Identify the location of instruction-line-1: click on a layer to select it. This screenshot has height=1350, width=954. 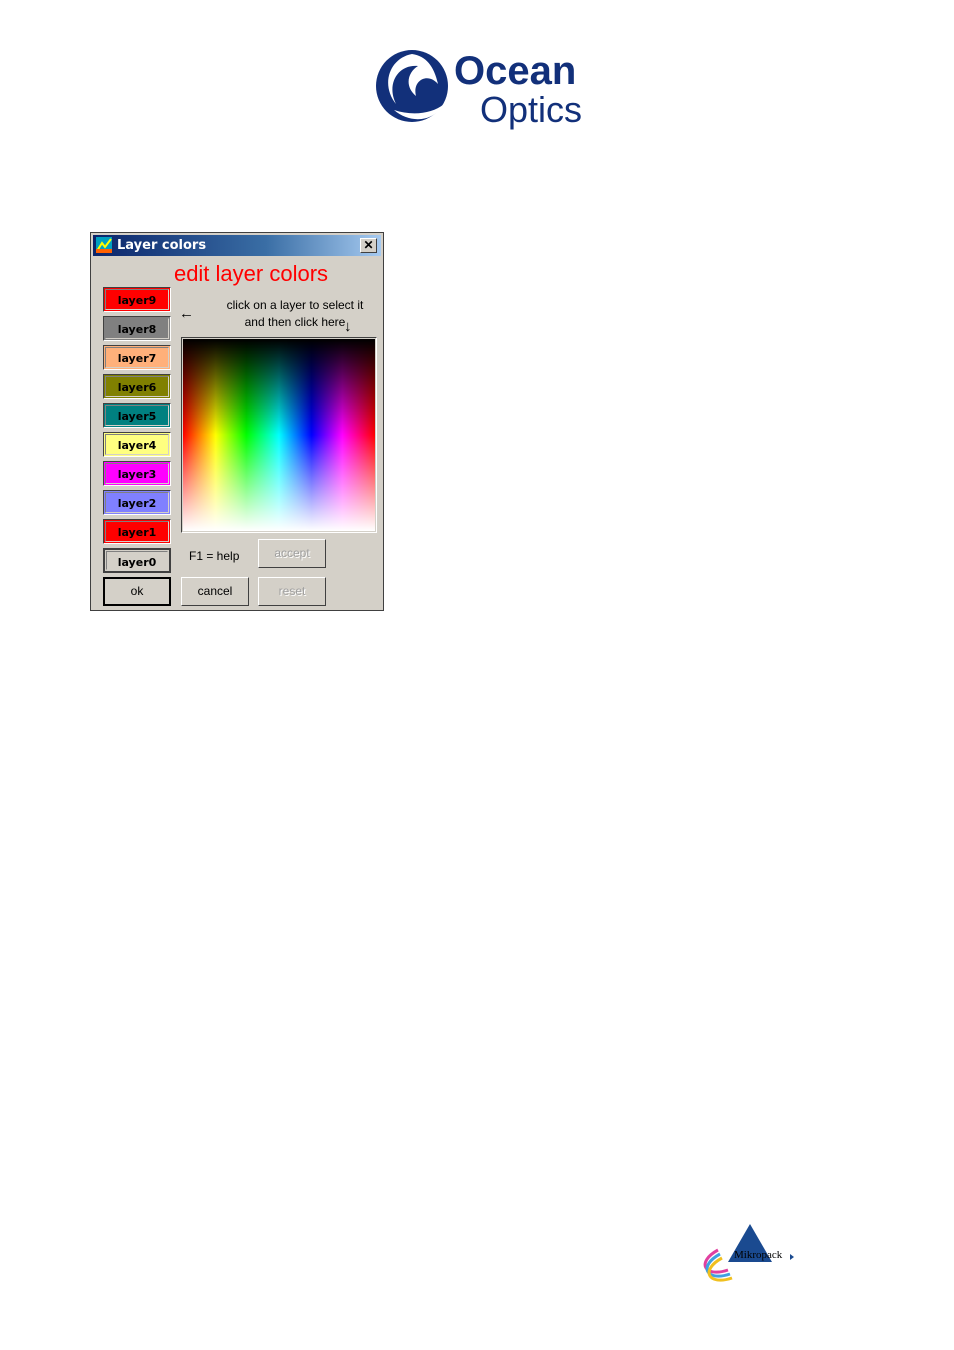
(295, 305).